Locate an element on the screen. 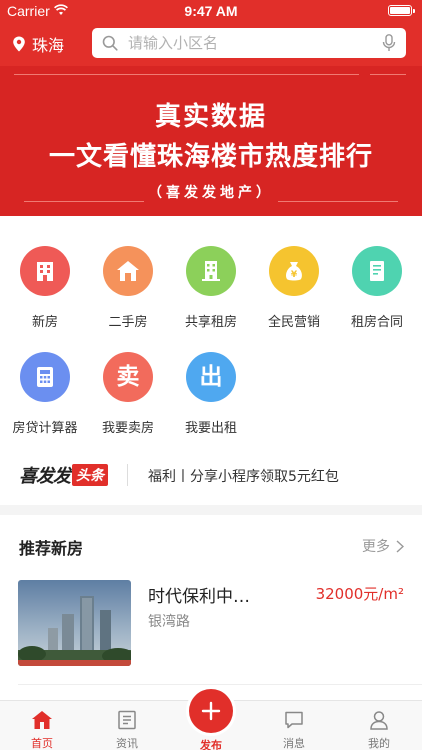 This screenshot has height=750, width=422. headline-logo: 喜发发 头条 is located at coordinates (63, 475).